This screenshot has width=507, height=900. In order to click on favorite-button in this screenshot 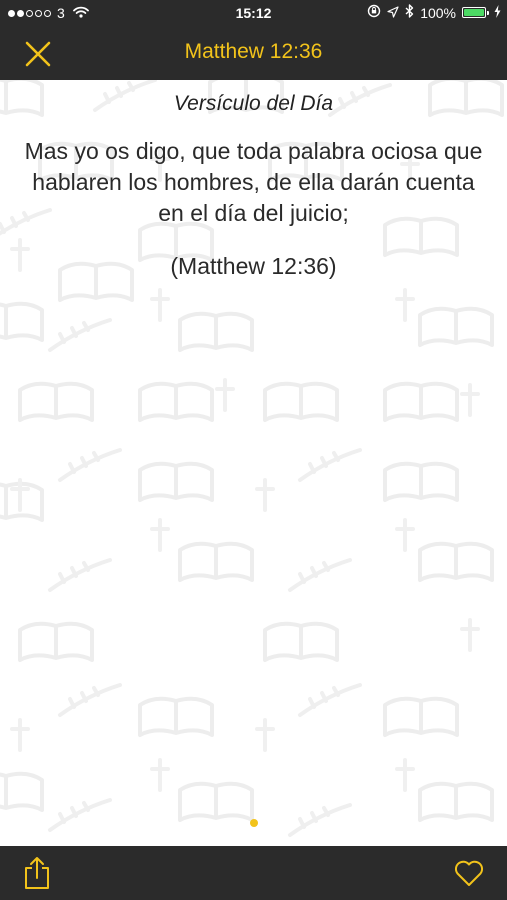, I will do `click(469, 873)`.